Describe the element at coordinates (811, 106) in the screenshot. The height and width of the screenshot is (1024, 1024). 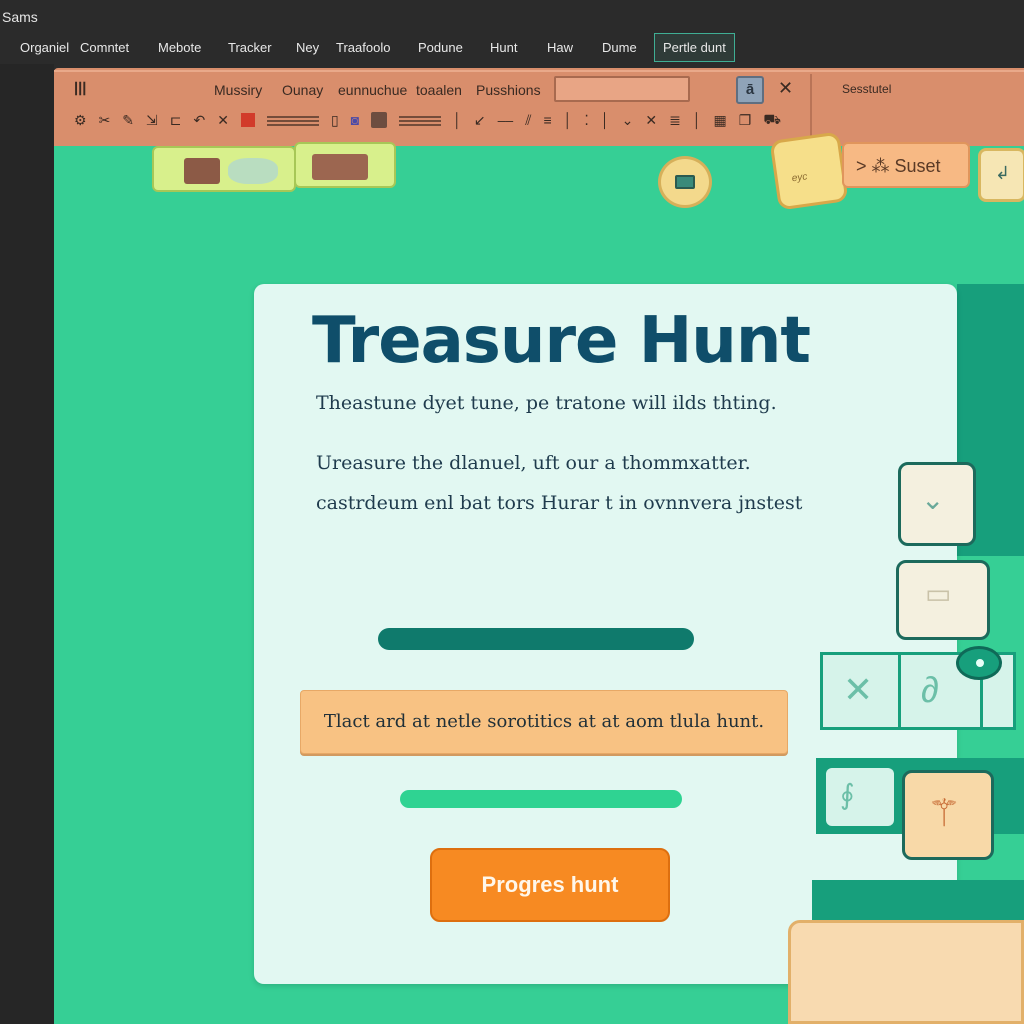
I see `ribbon-separator` at that location.